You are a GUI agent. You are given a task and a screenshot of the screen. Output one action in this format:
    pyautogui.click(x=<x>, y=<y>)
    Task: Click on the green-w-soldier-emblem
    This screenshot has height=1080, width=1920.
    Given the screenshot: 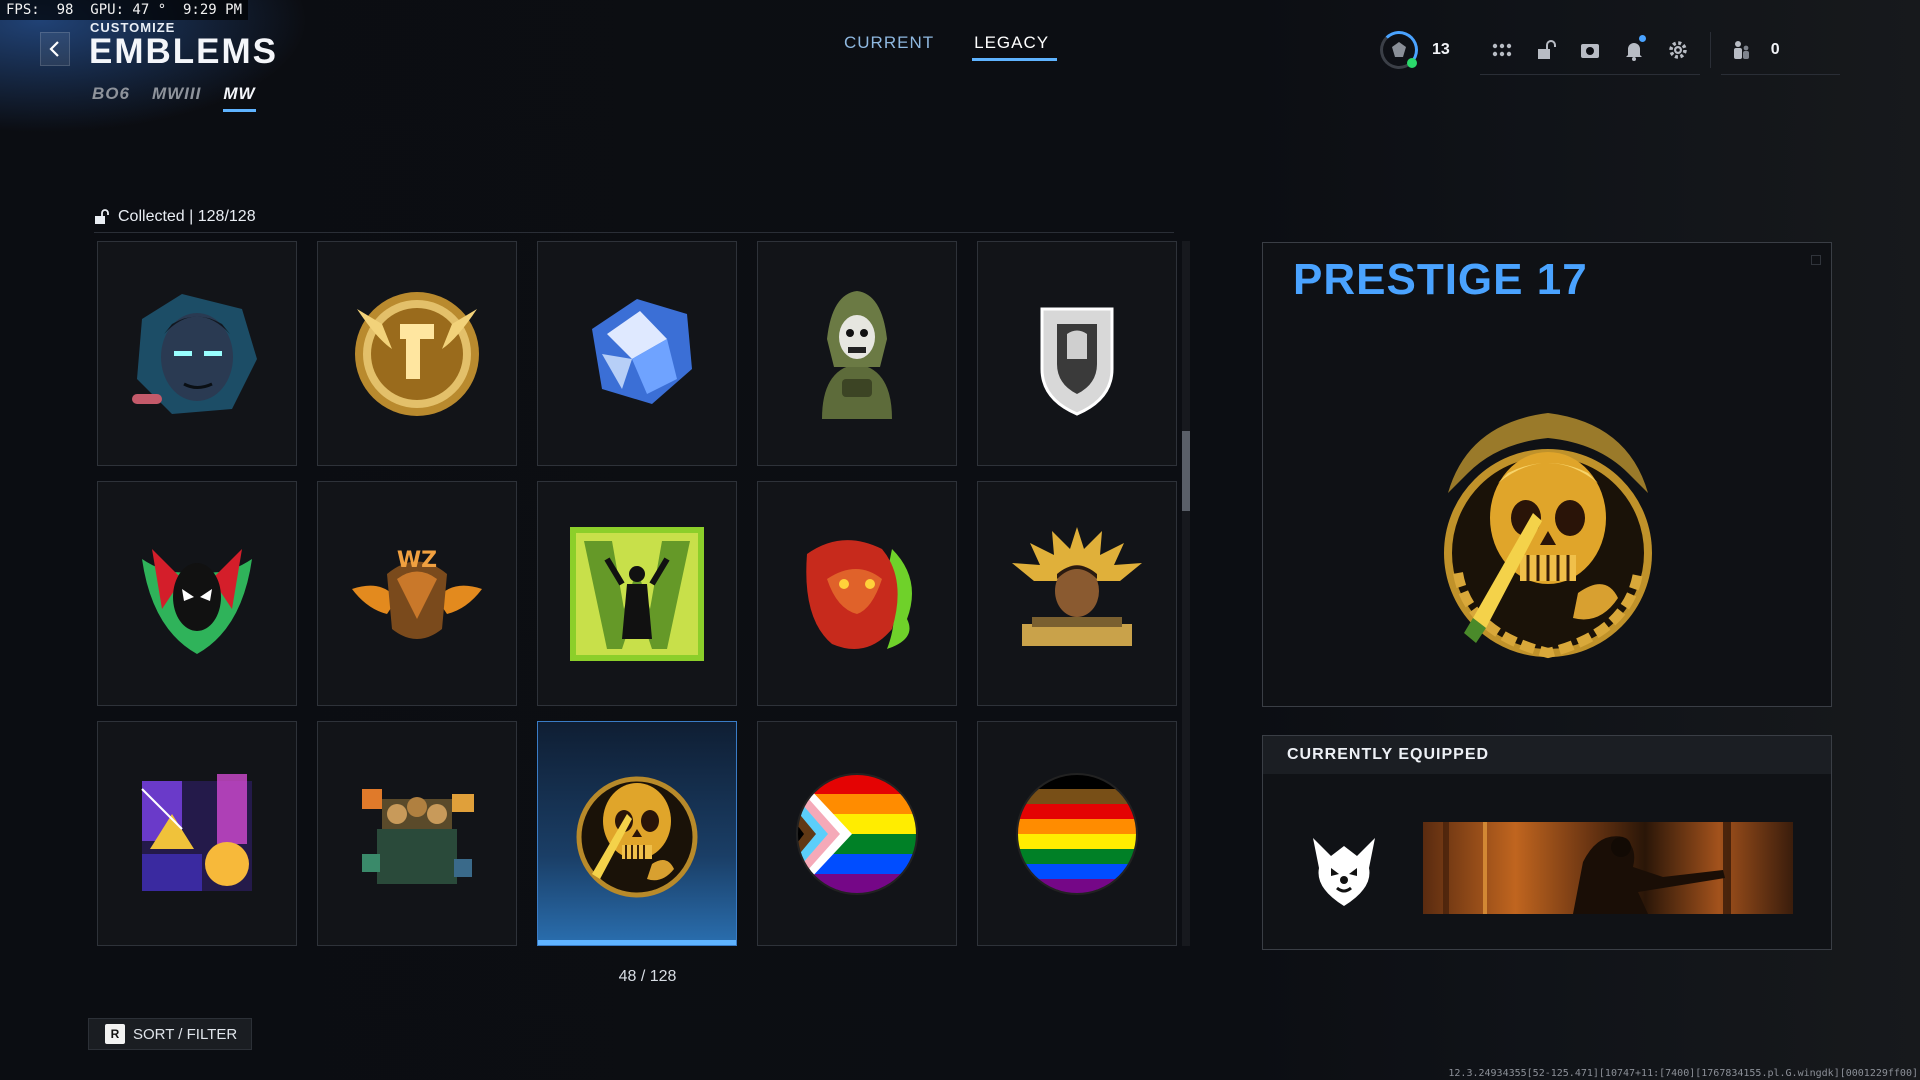 What is the action you would take?
    pyautogui.click(x=637, y=593)
    